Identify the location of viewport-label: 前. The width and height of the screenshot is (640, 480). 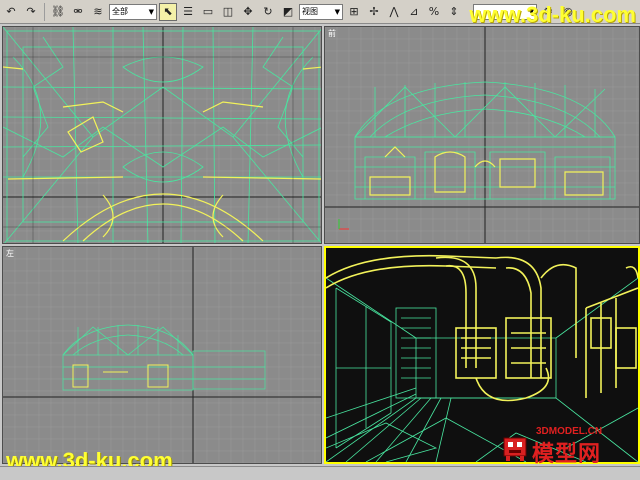
(332, 33).